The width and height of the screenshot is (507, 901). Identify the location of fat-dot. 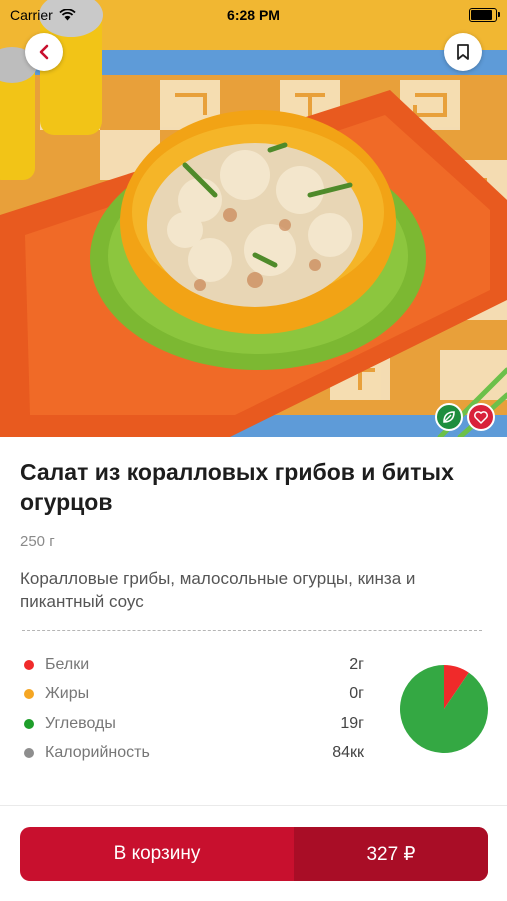
(29, 694).